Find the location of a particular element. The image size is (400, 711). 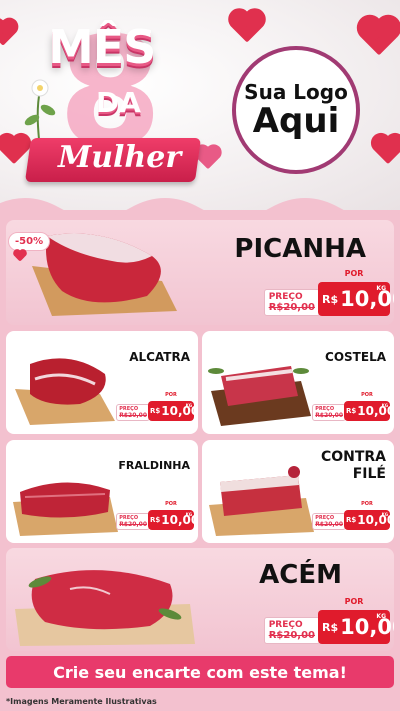

contra-file-image is located at coordinates (261, 501).